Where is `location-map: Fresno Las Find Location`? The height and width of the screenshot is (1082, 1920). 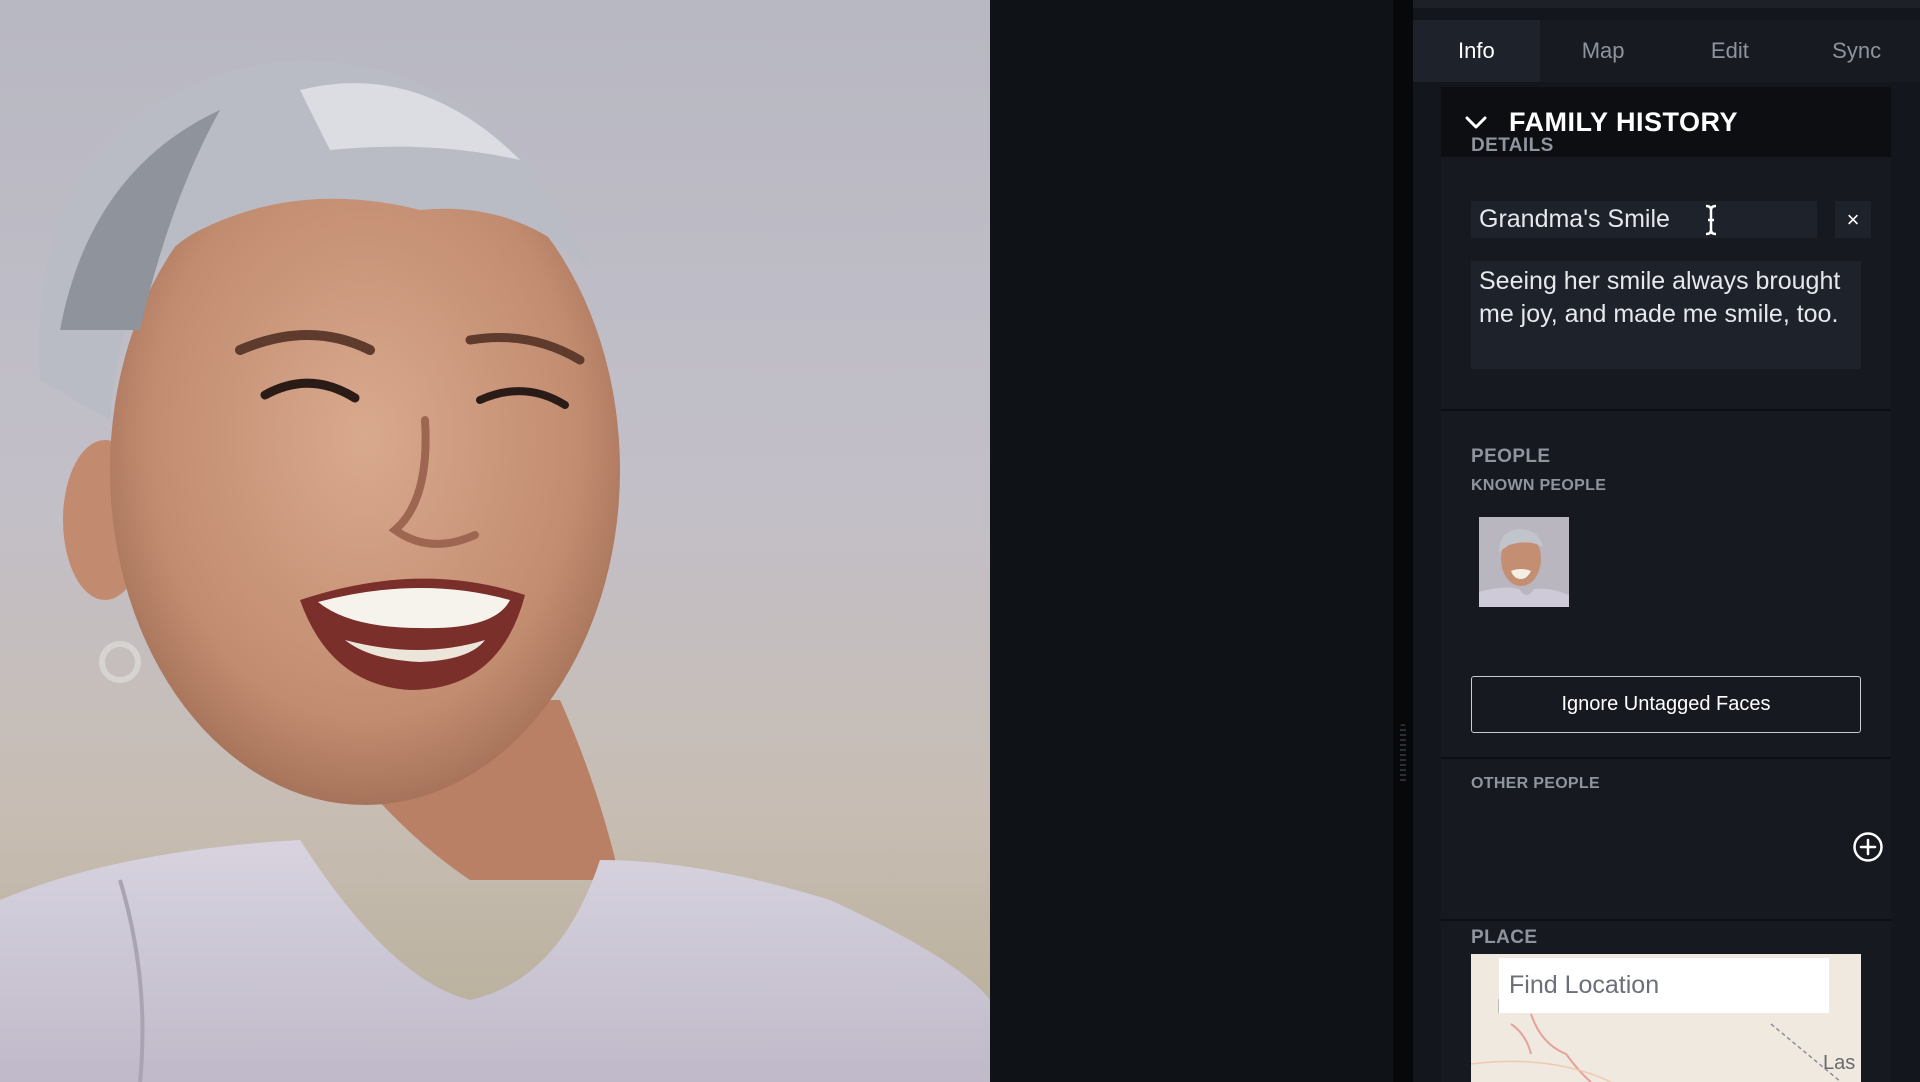 location-map: Fresno Las Find Location is located at coordinates (1666, 1018).